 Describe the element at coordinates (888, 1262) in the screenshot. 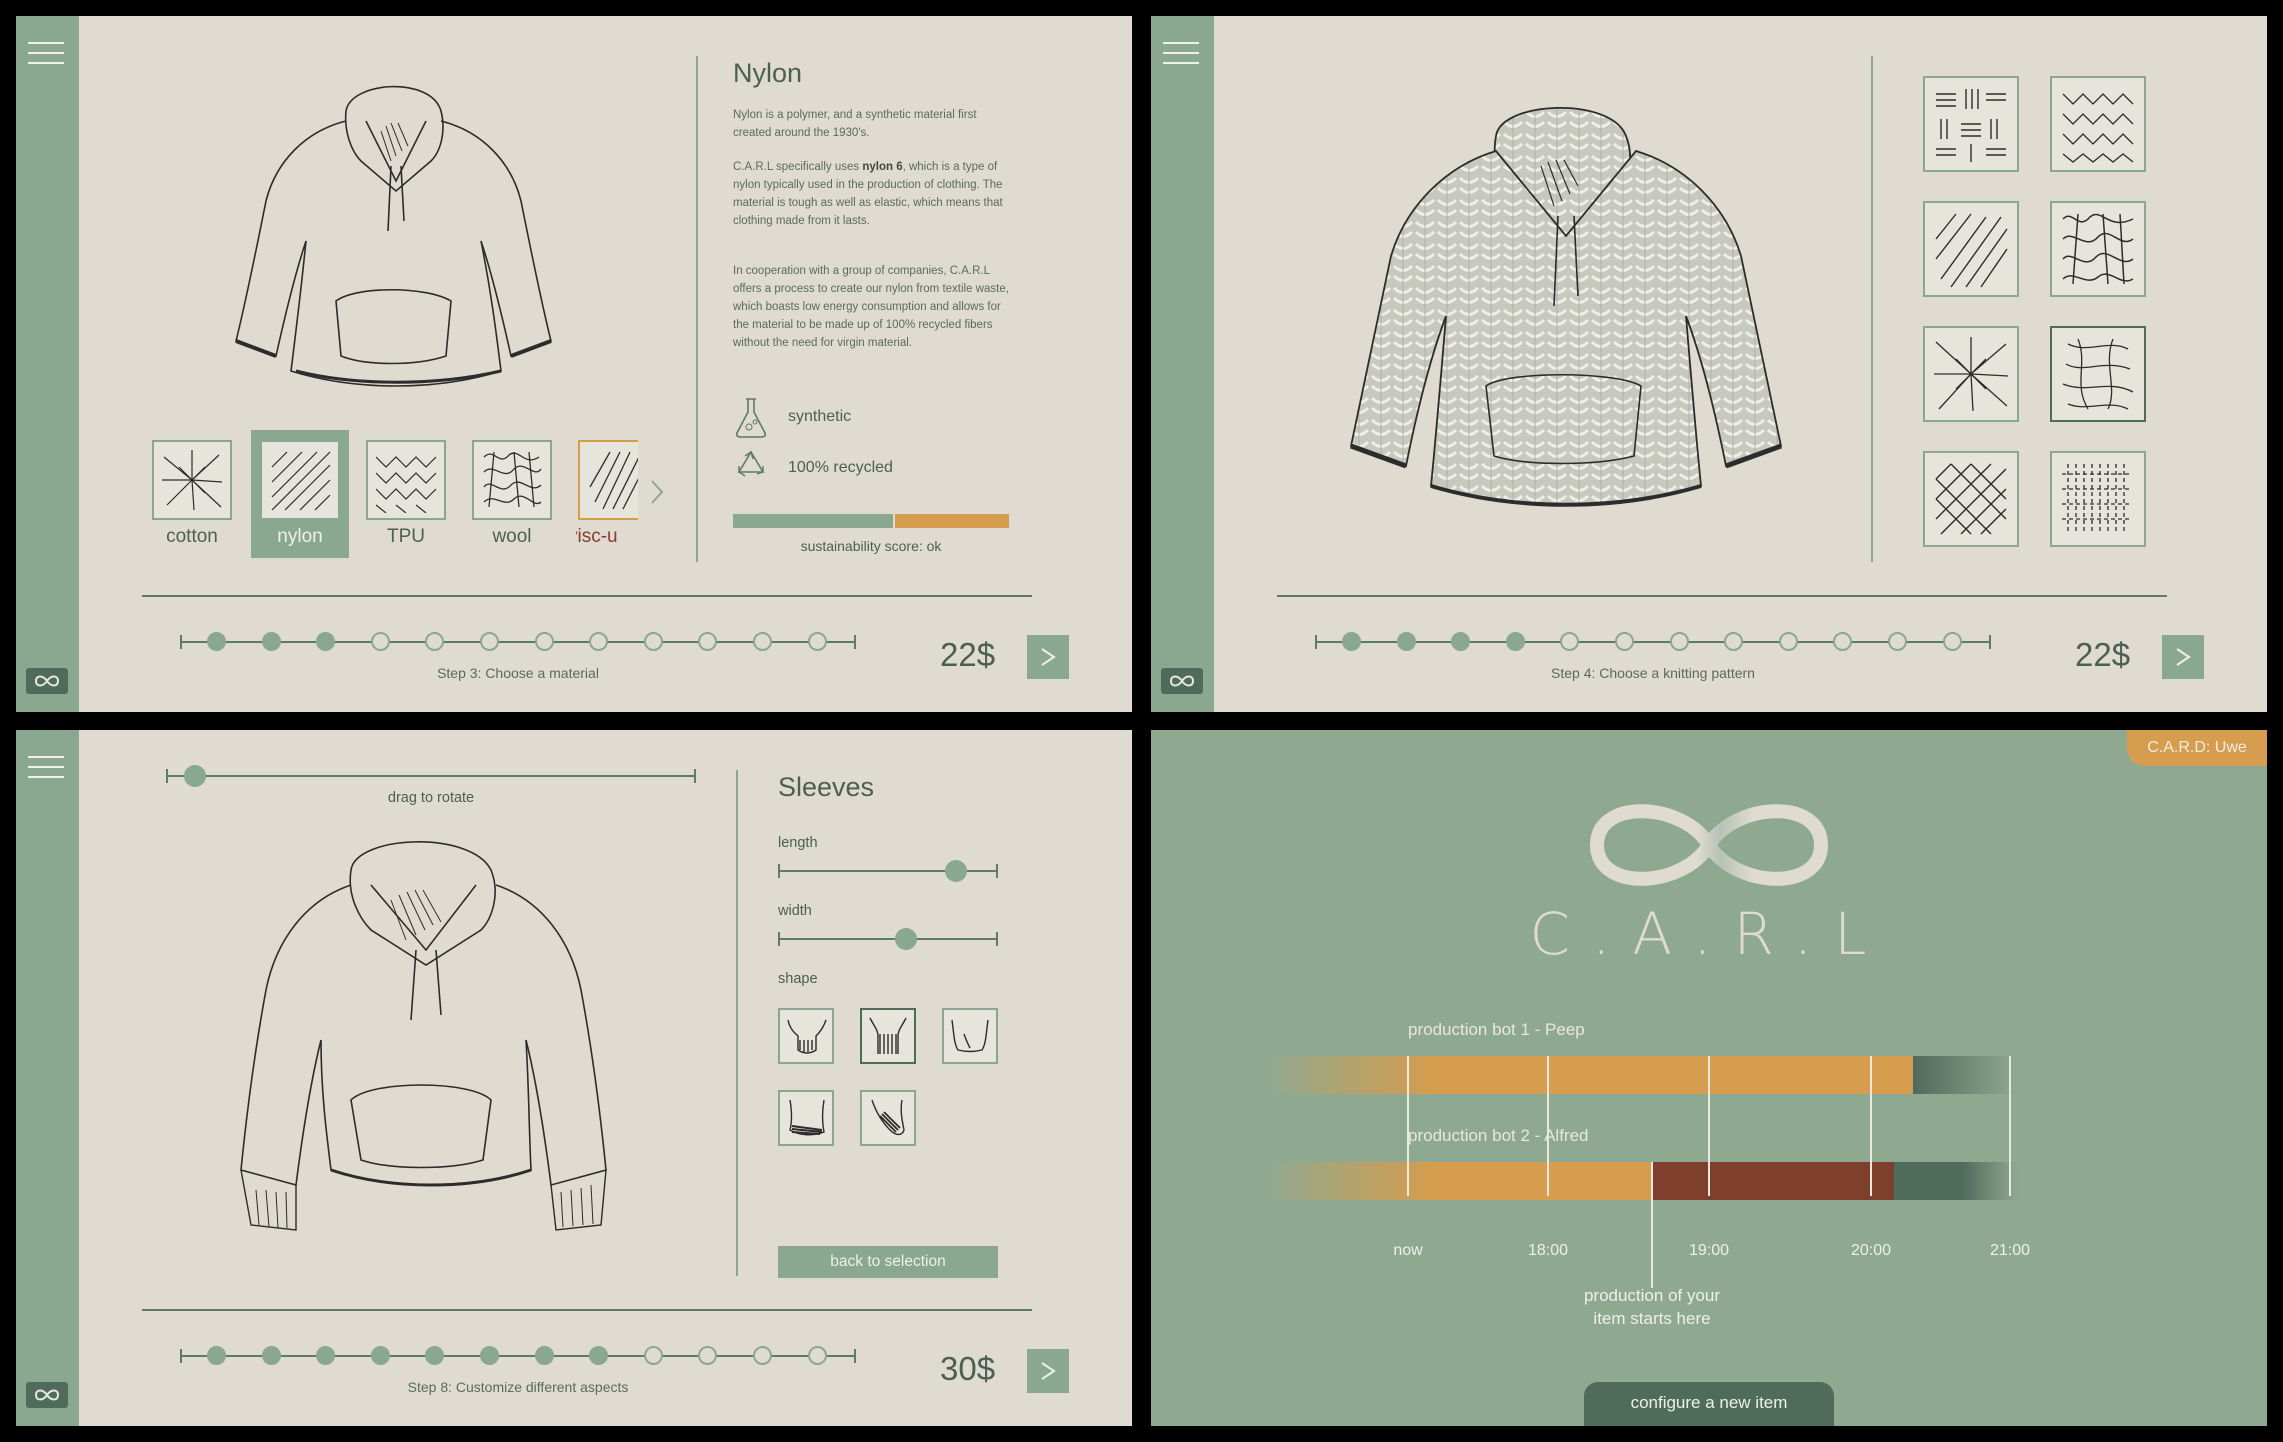

I see `back-to-selection-button: back to selection` at that location.